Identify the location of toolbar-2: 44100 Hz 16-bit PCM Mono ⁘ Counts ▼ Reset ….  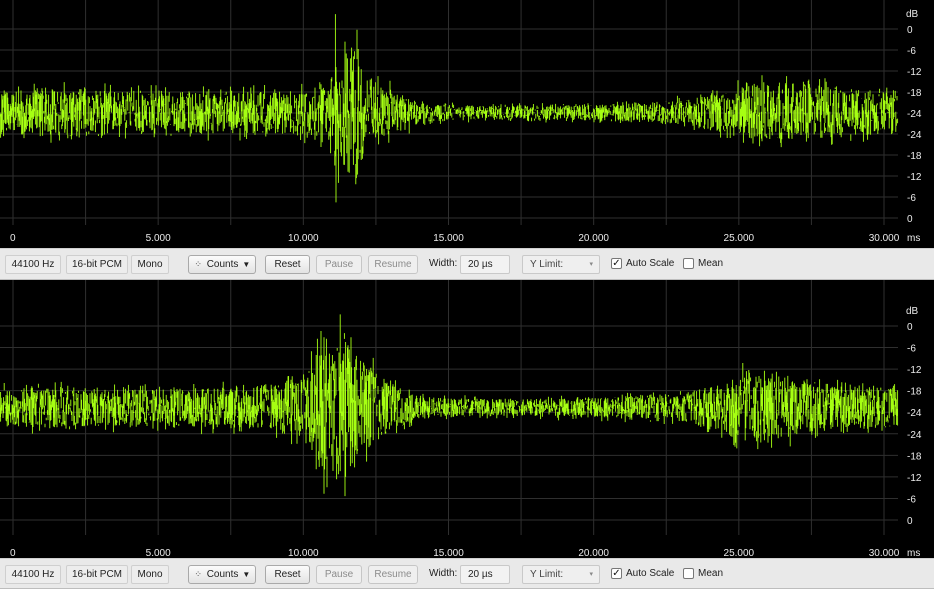
(467, 573).